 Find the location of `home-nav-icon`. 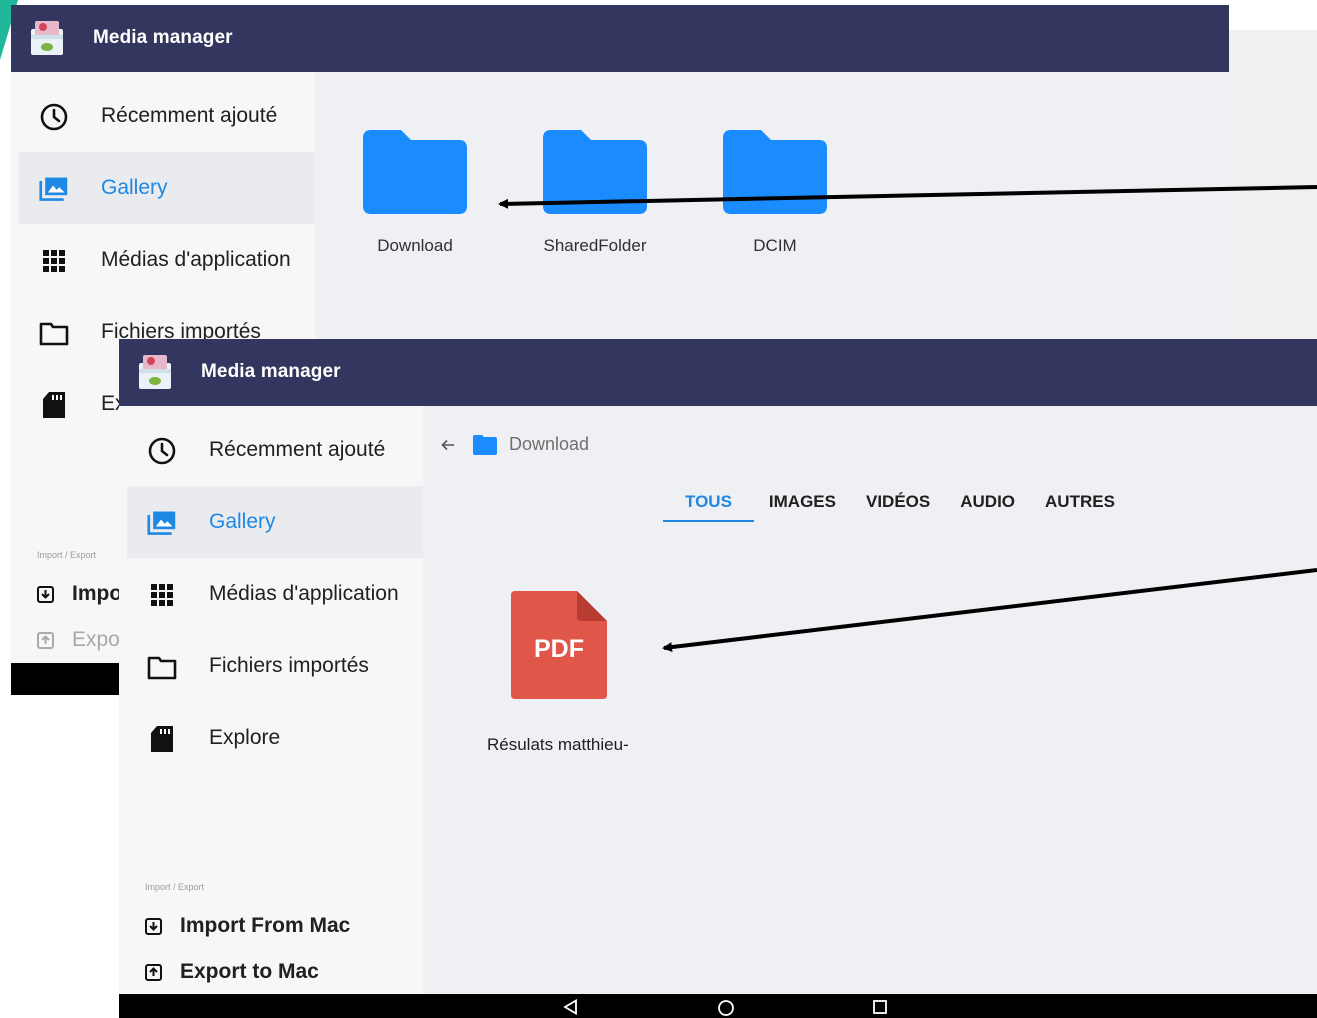

home-nav-icon is located at coordinates (726, 1008).